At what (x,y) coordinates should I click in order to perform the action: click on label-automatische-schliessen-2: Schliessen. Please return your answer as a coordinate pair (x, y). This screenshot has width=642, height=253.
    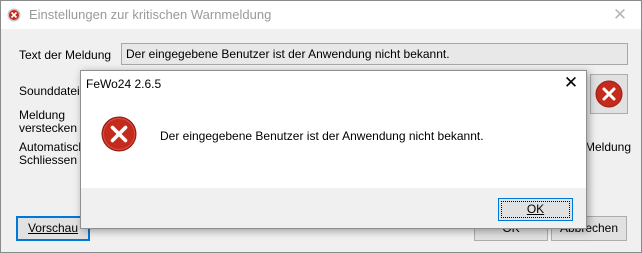
    Looking at the image, I should click on (48, 160).